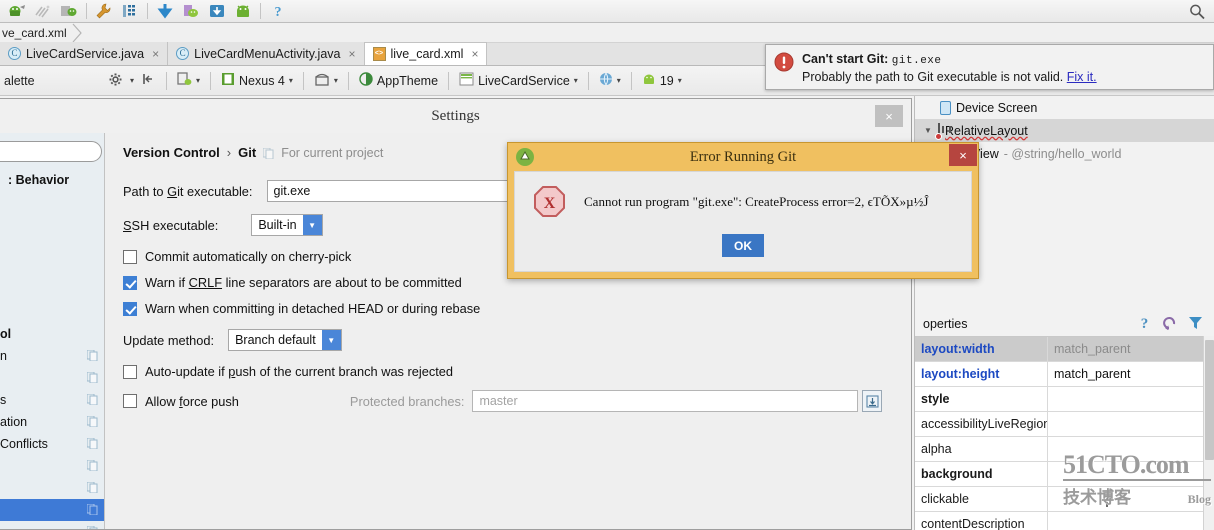  What do you see at coordinates (266, 53) in the screenshot?
I see `editor-tab-livecardmenuactivity: C LiveCardMenuActivity.java ×` at bounding box center [266, 53].